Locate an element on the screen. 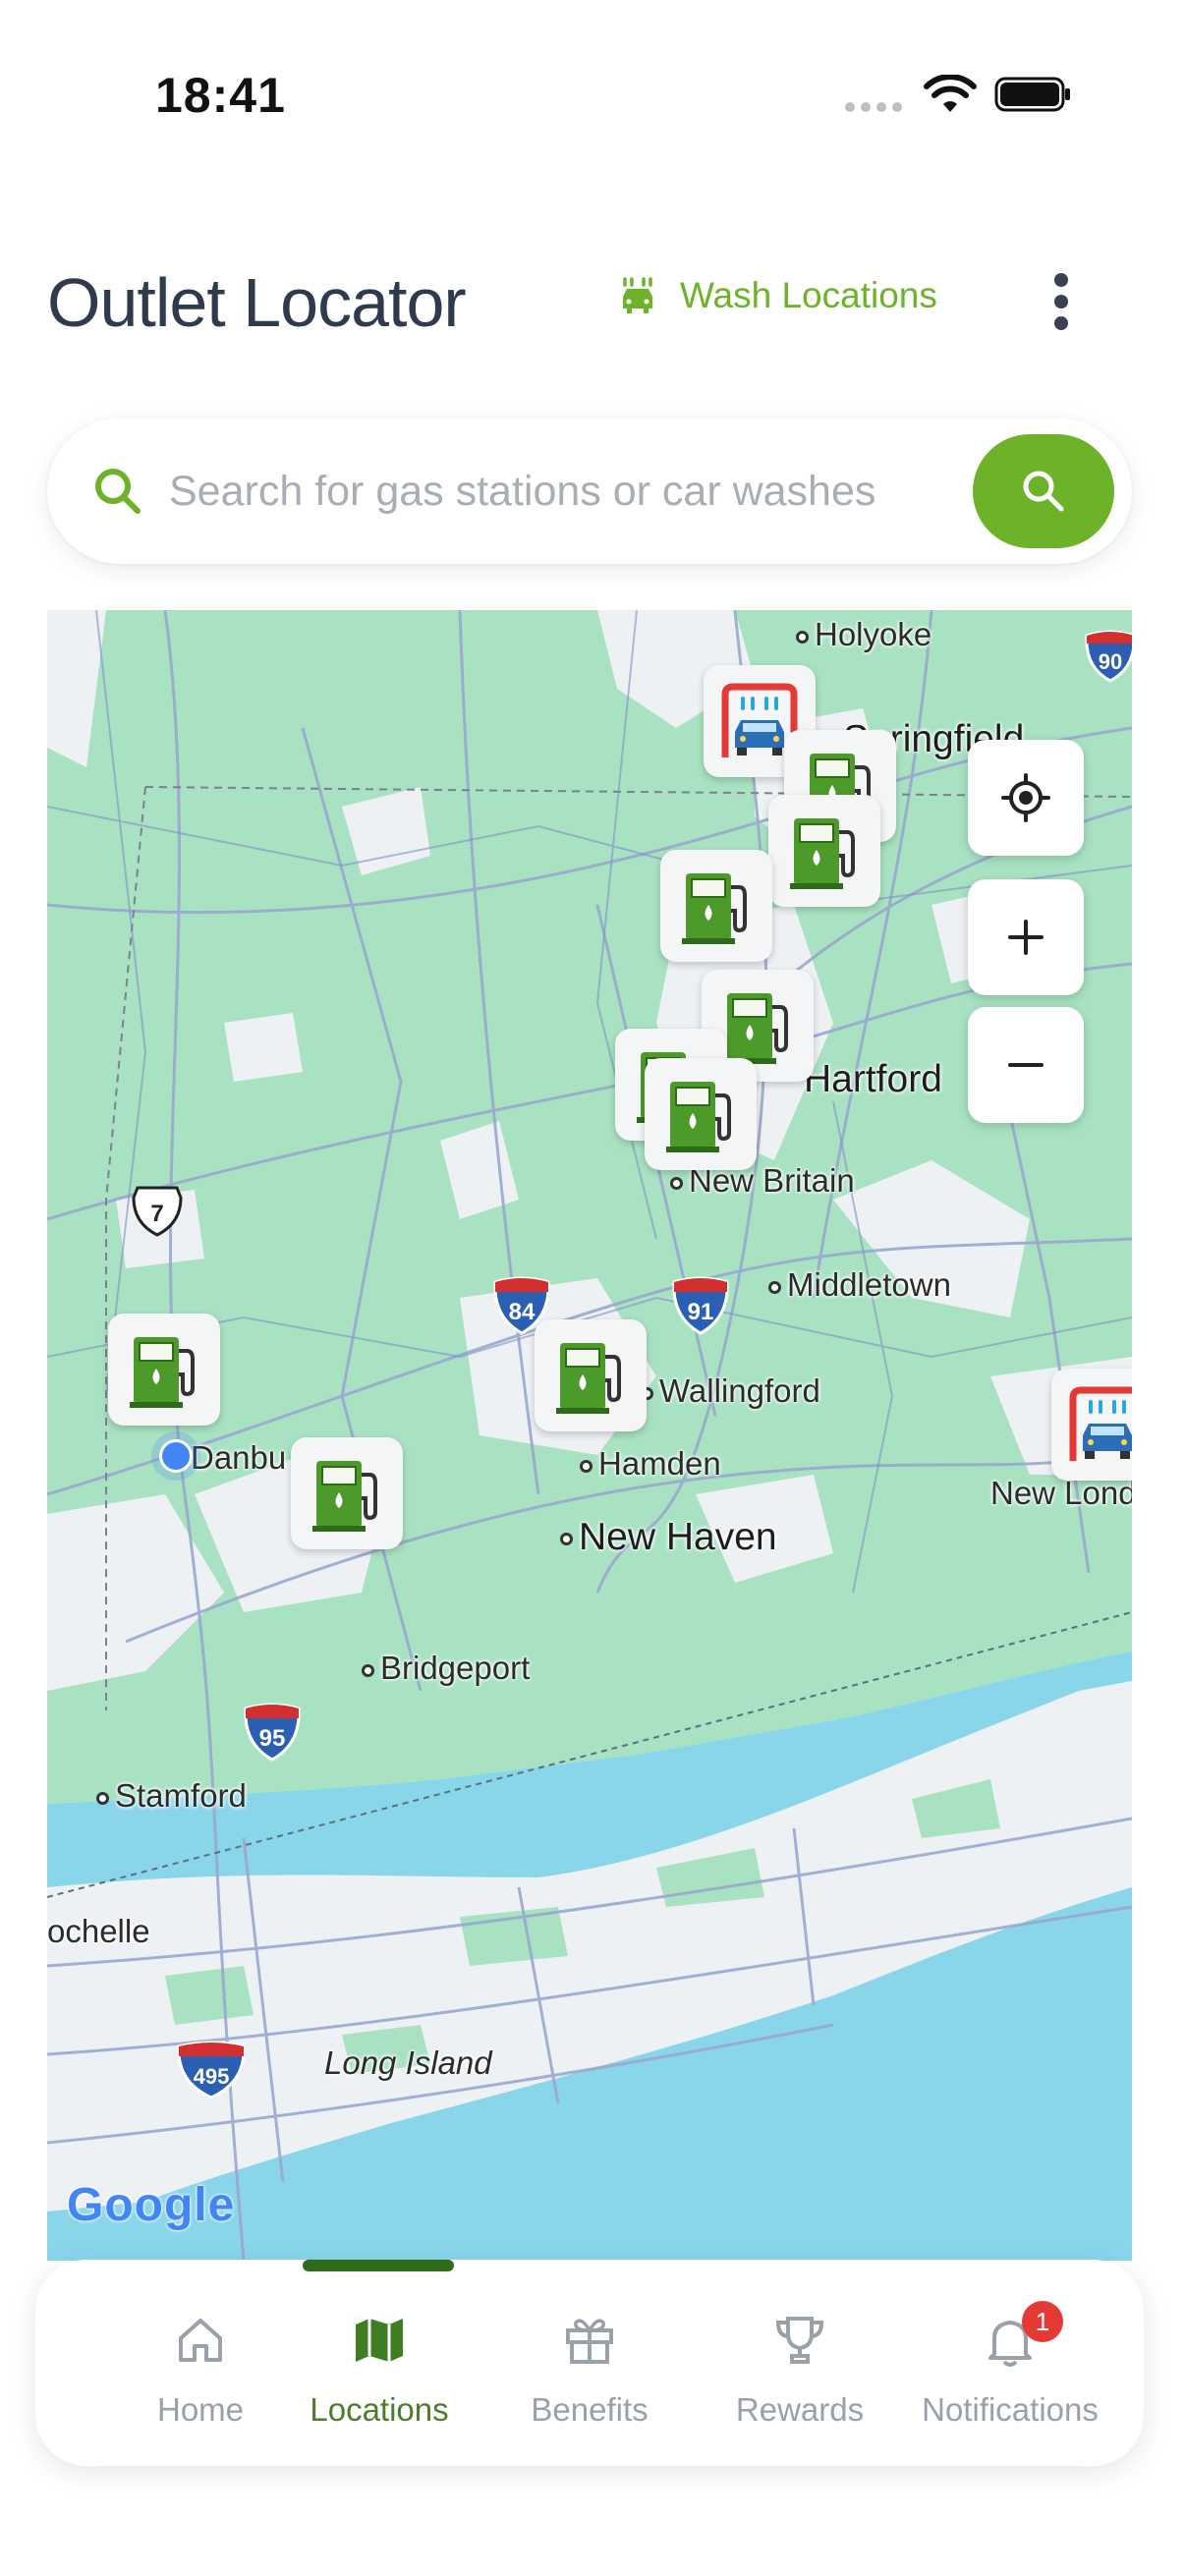 This screenshot has height=2576, width=1185. interstate-shield-91: 91 is located at coordinates (701, 1305).